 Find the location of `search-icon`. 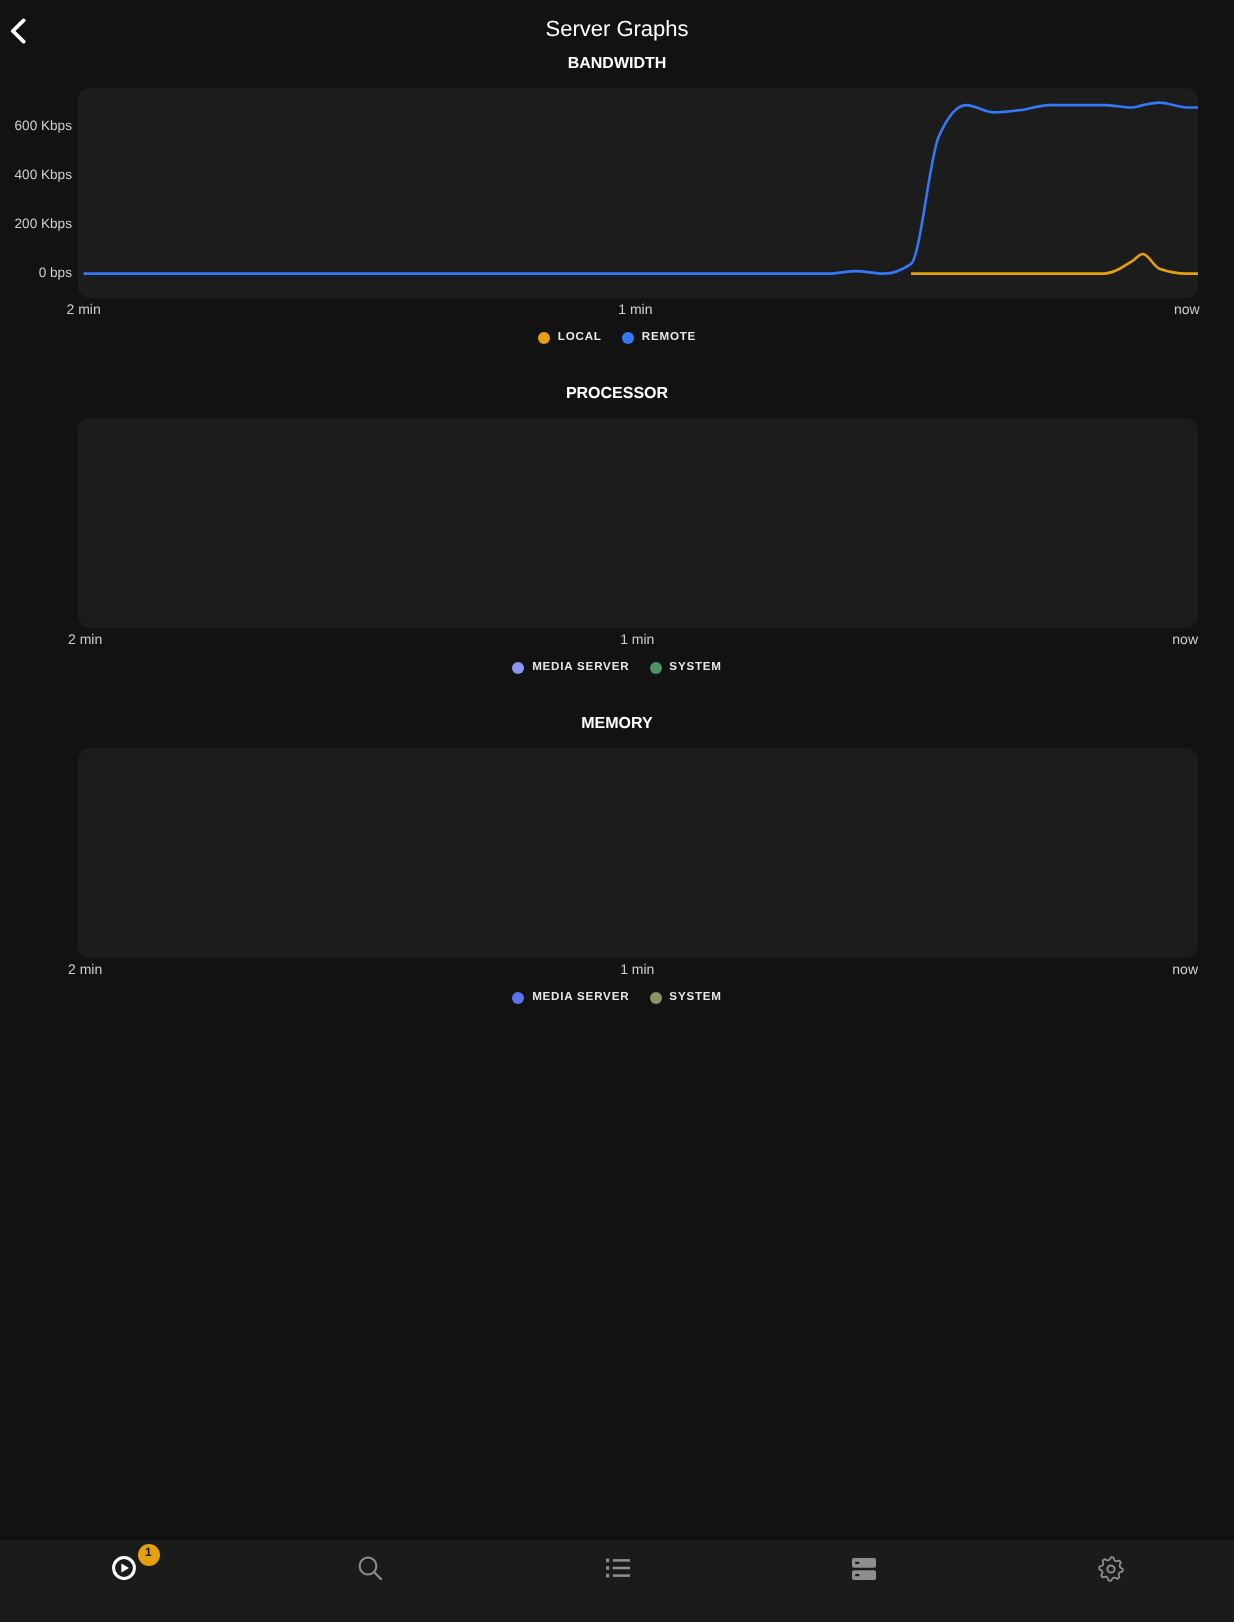

search-icon is located at coordinates (370, 1568).